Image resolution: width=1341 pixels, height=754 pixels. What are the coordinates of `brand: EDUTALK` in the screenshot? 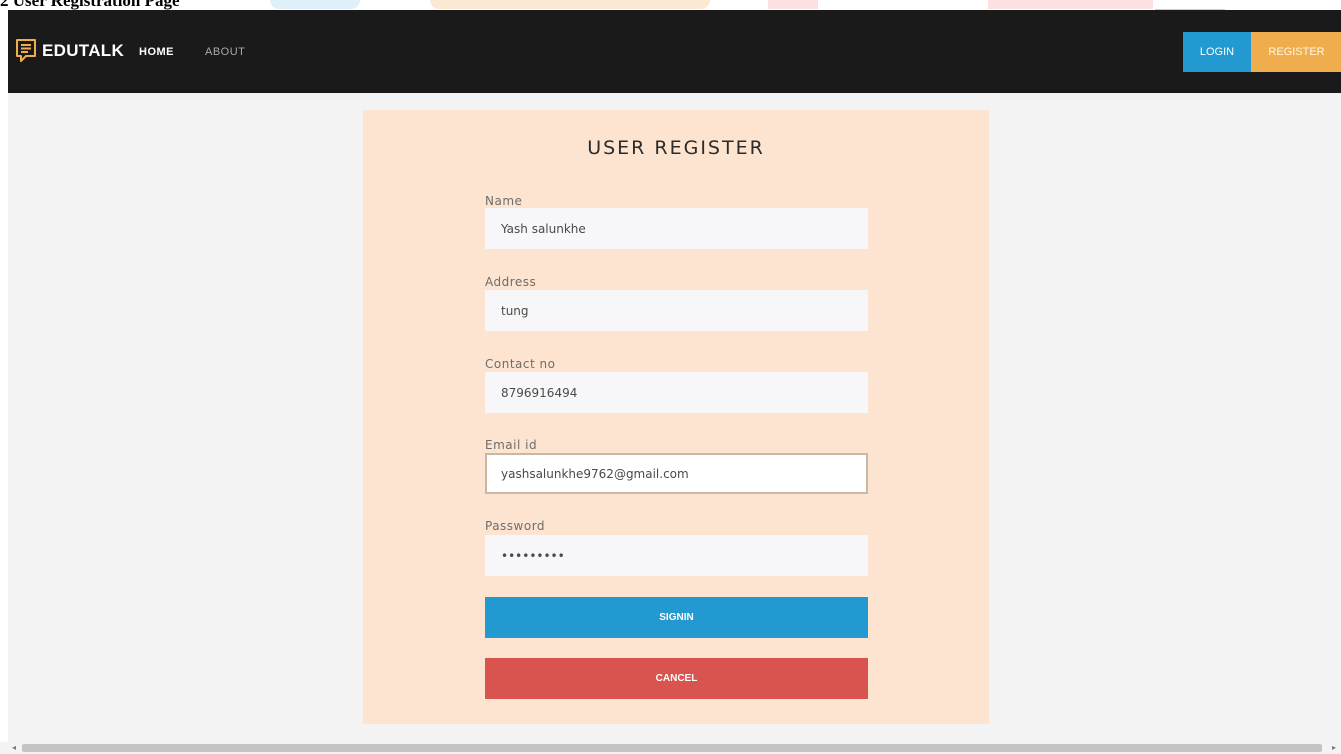 It's located at (69, 51).